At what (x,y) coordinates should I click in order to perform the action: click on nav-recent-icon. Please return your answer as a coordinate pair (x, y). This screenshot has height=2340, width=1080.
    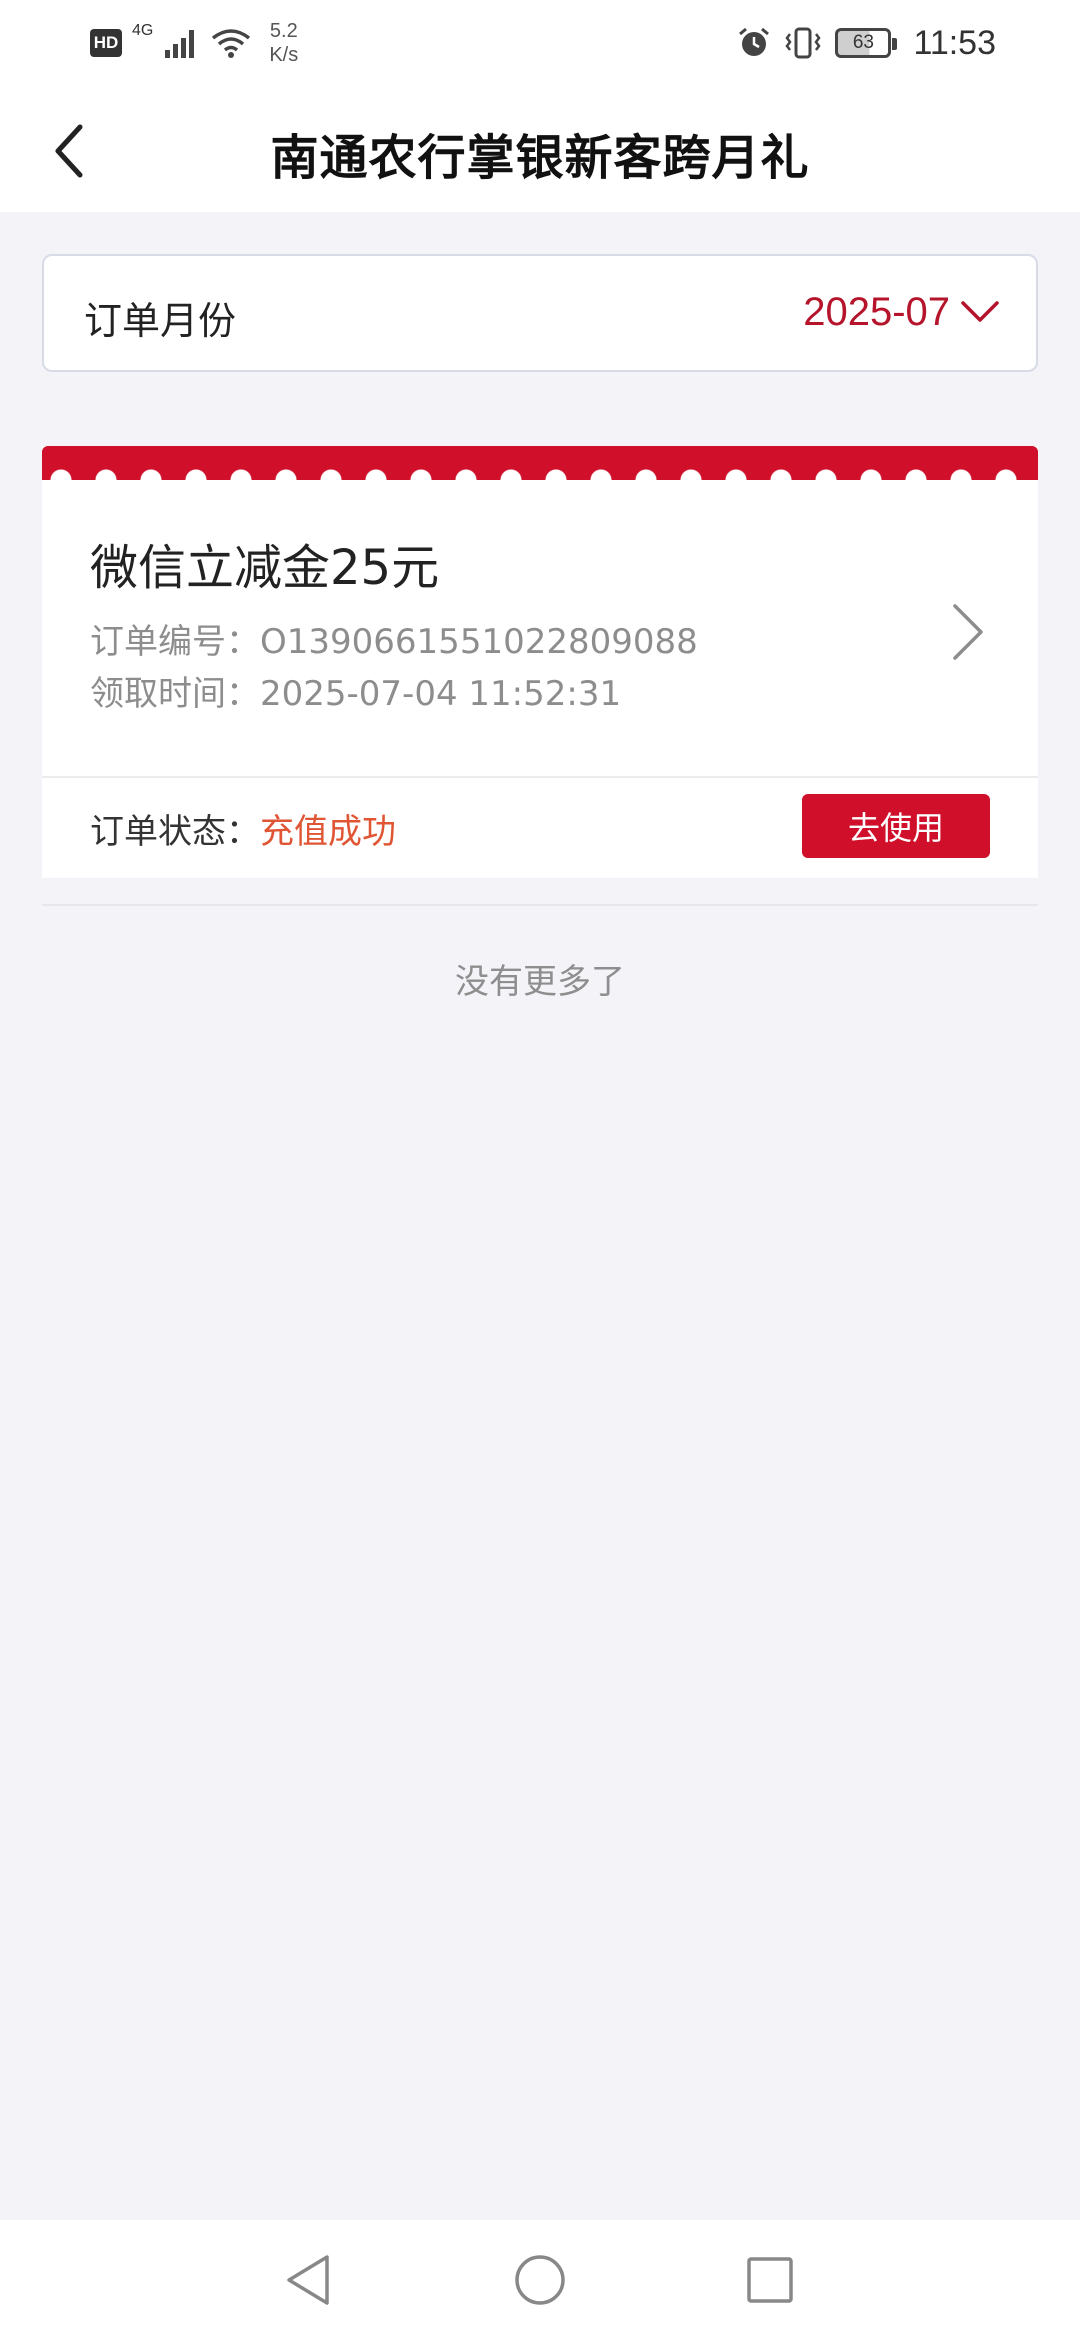
    Looking at the image, I should click on (770, 2280).